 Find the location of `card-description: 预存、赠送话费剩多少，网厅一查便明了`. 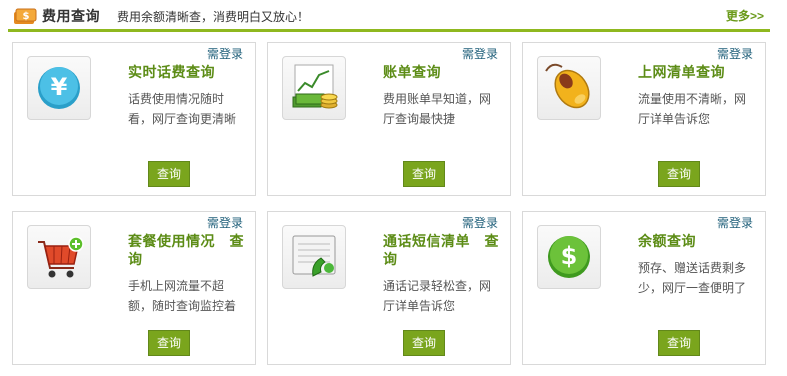

card-description: 预存、赠送话费剩多少，网厅一查便明了 is located at coordinates (692, 278).